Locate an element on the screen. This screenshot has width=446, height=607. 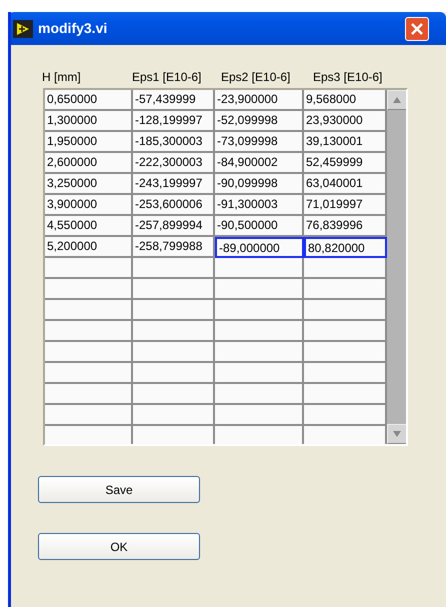
table-cell: -222,300003 is located at coordinates (174, 163).